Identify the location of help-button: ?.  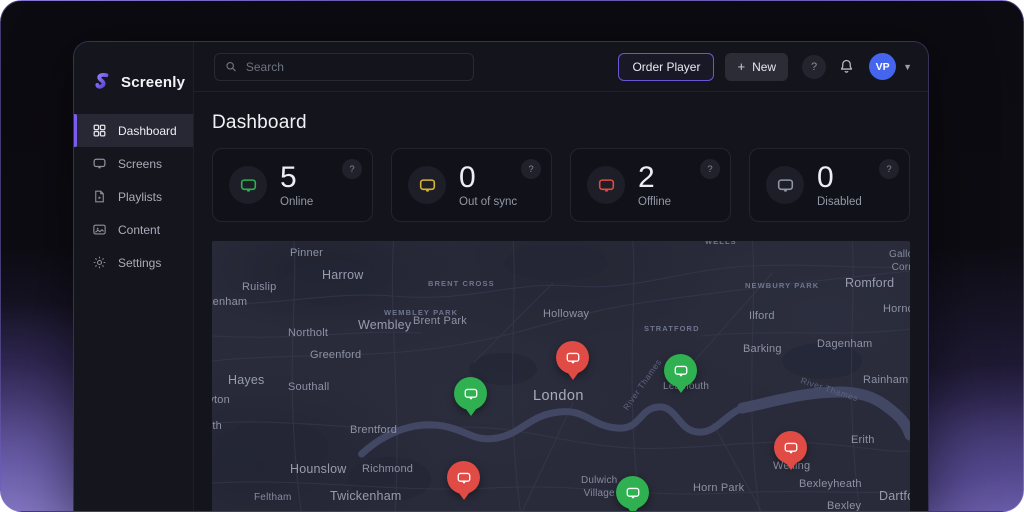
(814, 66).